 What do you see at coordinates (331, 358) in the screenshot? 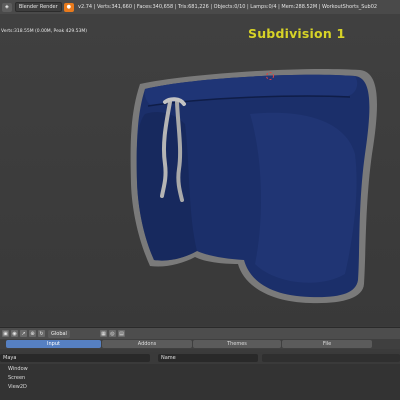
I see `search-input` at bounding box center [331, 358].